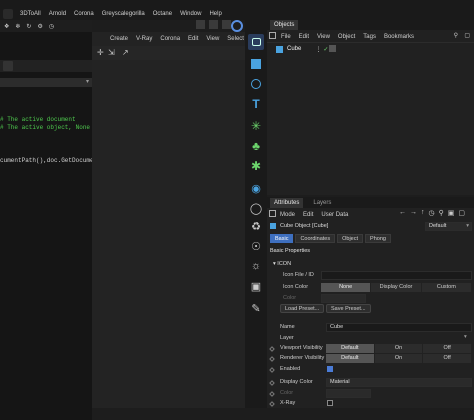 The image size is (474, 420). What do you see at coordinates (200, 24) in the screenshot?
I see `render-view-icon` at bounding box center [200, 24].